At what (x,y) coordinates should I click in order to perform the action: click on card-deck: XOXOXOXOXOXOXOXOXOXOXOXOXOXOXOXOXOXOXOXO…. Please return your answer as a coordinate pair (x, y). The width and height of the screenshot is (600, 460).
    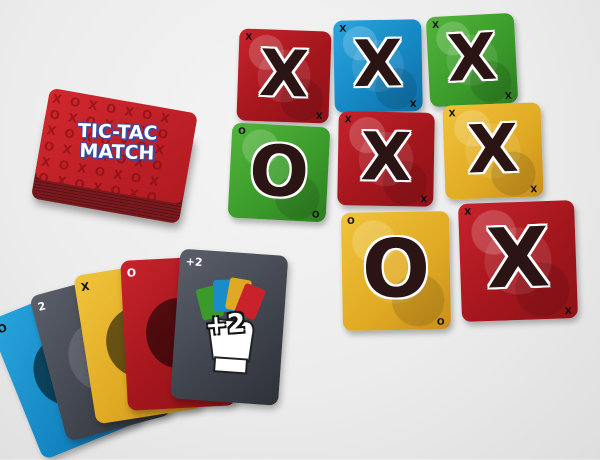
    Looking at the image, I should click on (114, 156).